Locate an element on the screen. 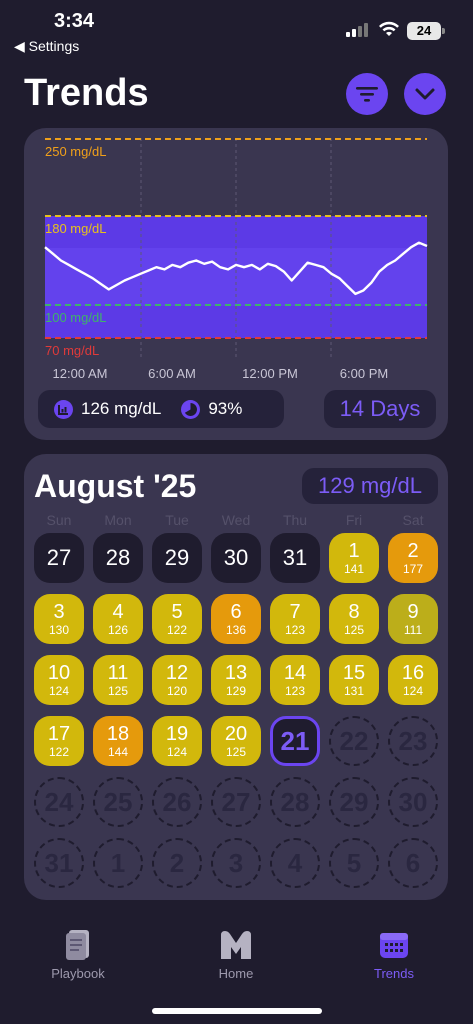  tab-home: Home is located at coordinates (236, 954).